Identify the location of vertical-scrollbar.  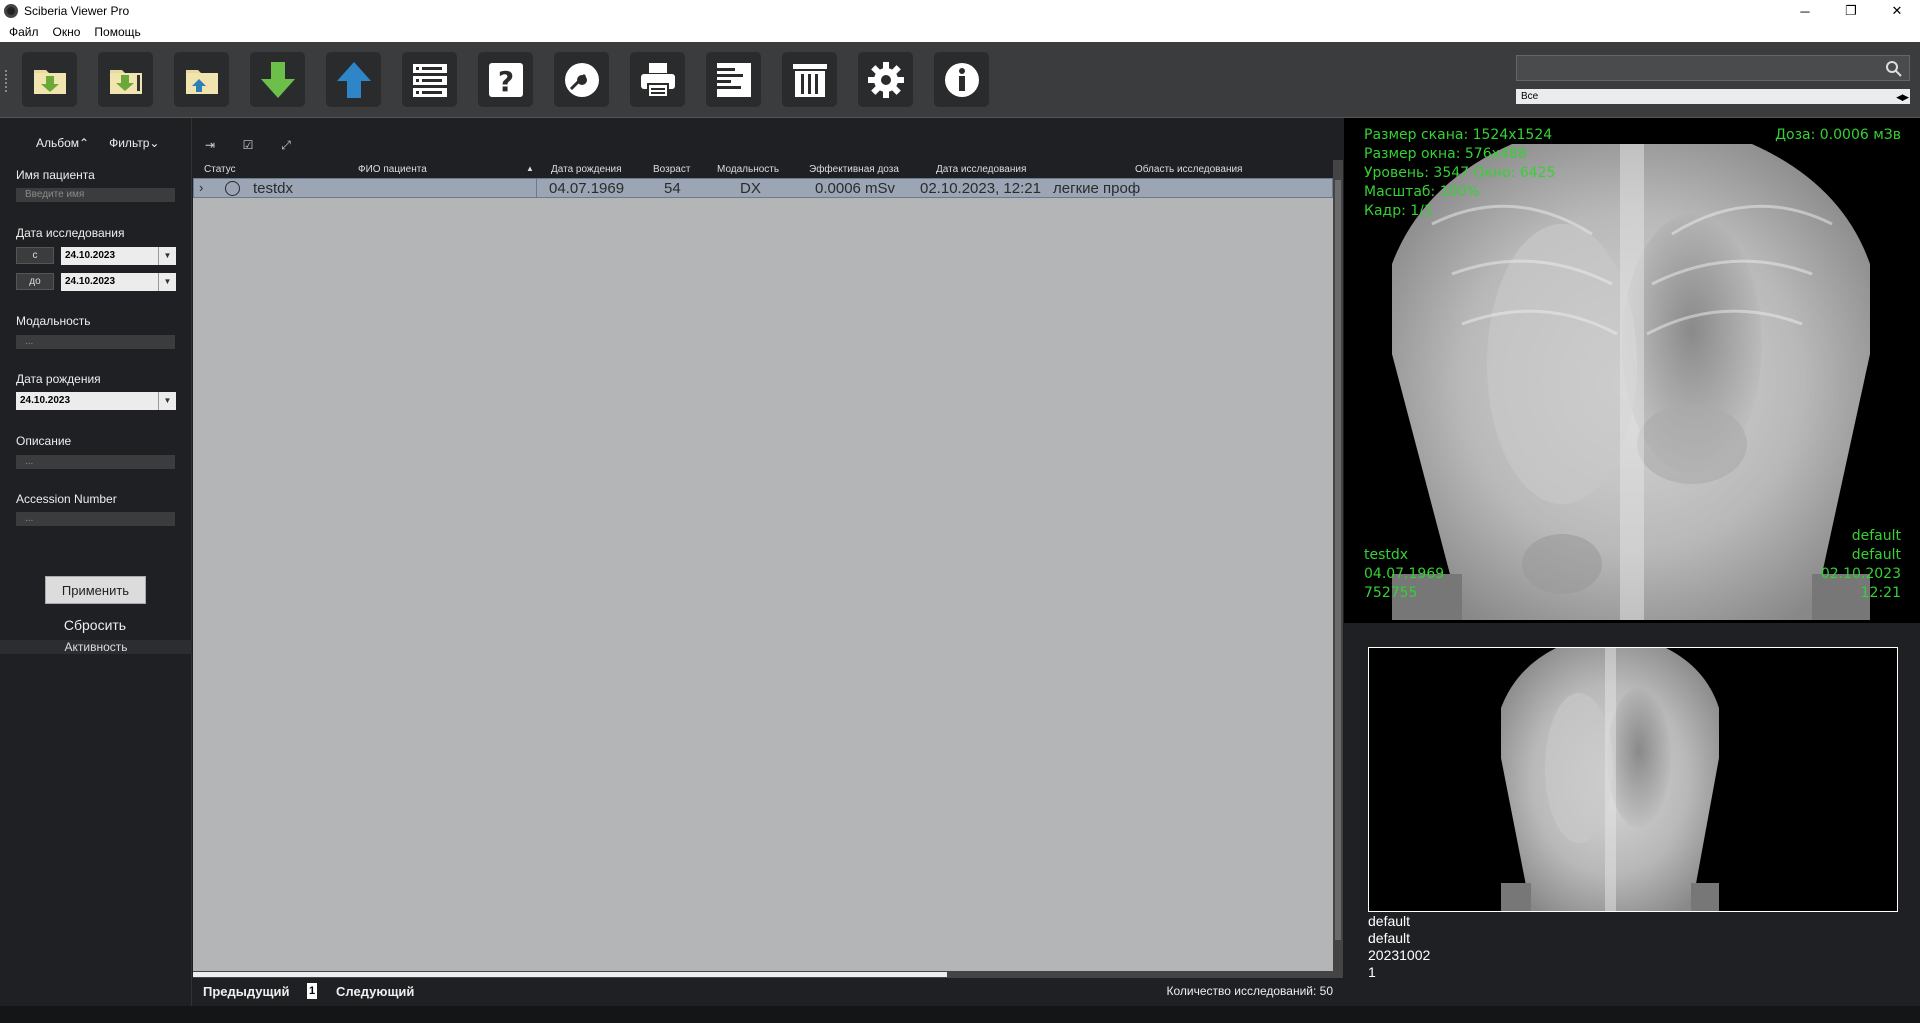
(1338, 565).